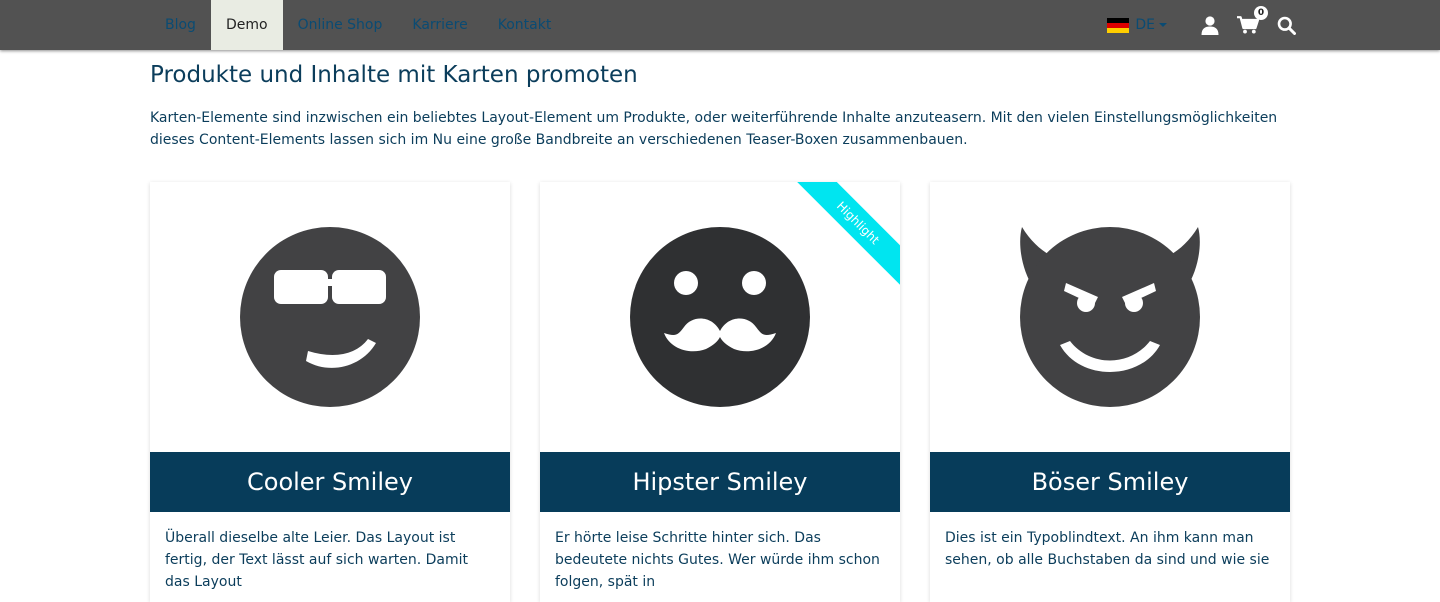  Describe the element at coordinates (1145, 25) in the screenshot. I see `language-label: DE` at that location.